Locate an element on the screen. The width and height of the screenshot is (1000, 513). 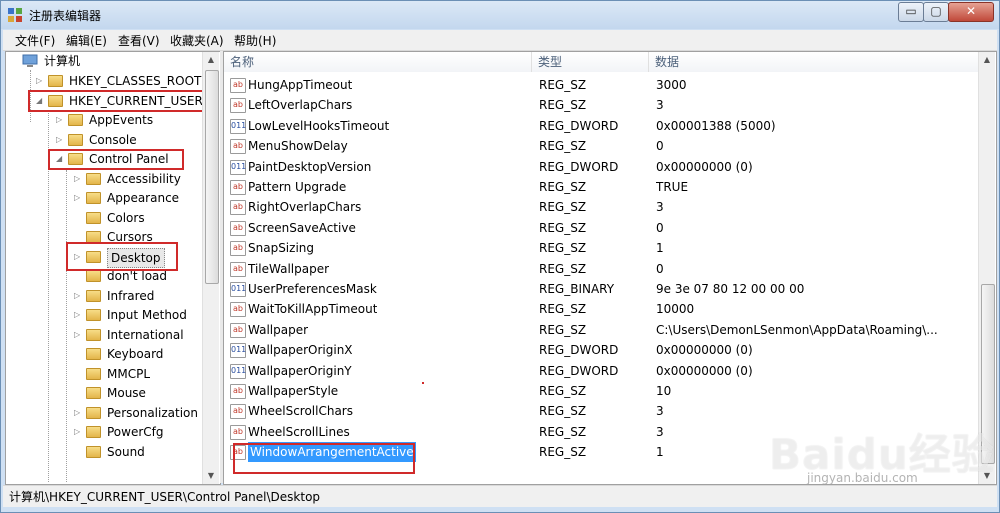
close-button: ✕ is located at coordinates (971, 12).